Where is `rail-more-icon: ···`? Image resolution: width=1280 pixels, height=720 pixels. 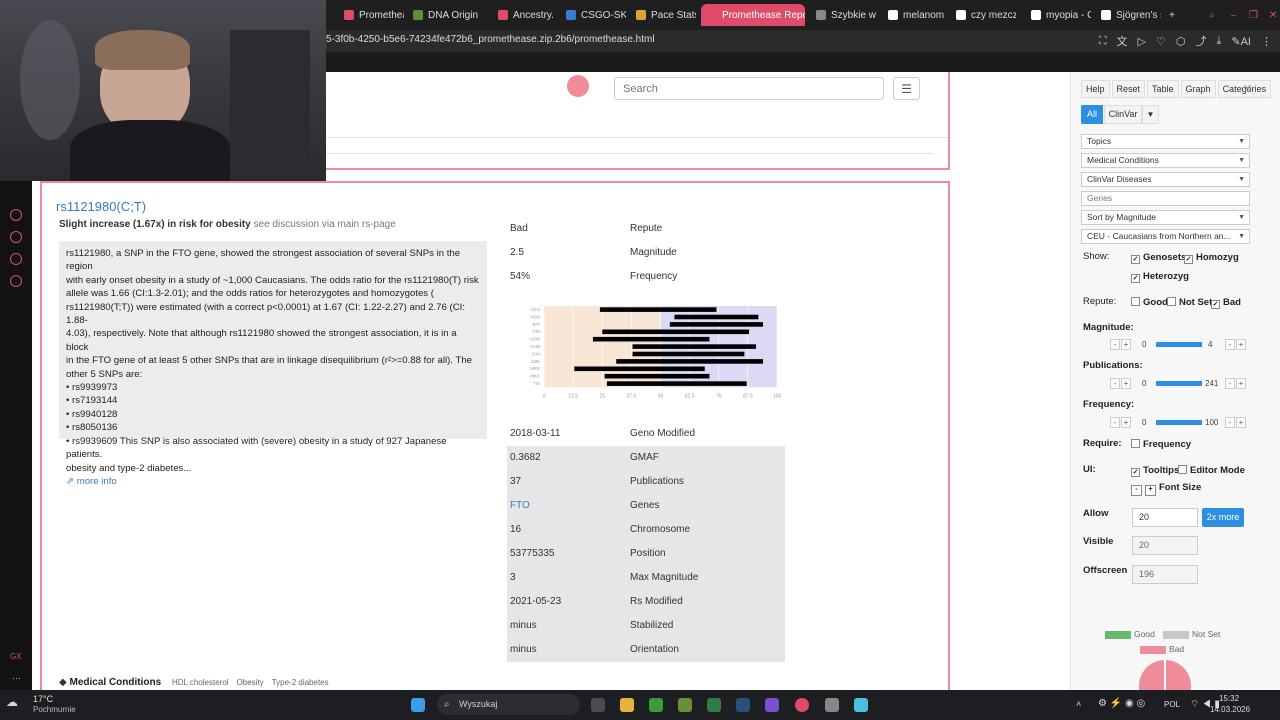 rail-more-icon: ··· is located at coordinates (16, 678).